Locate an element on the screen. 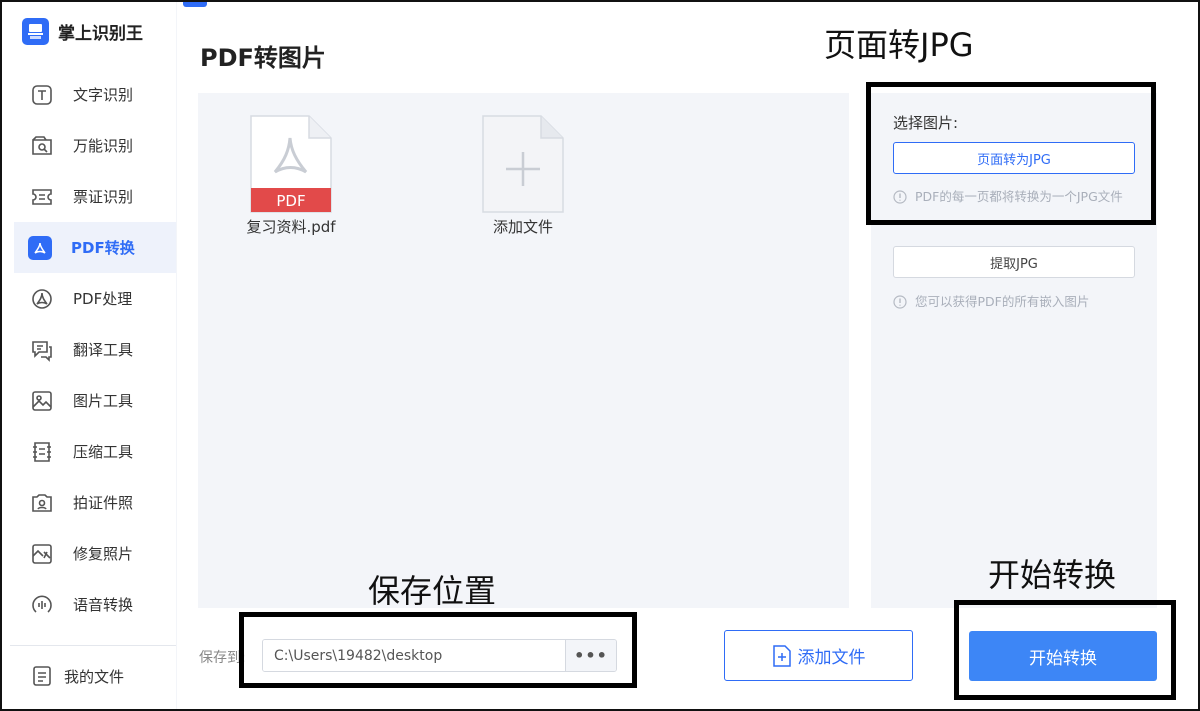 This screenshot has width=1200, height=711. my-files-label: 我的文件 is located at coordinates (94, 676).